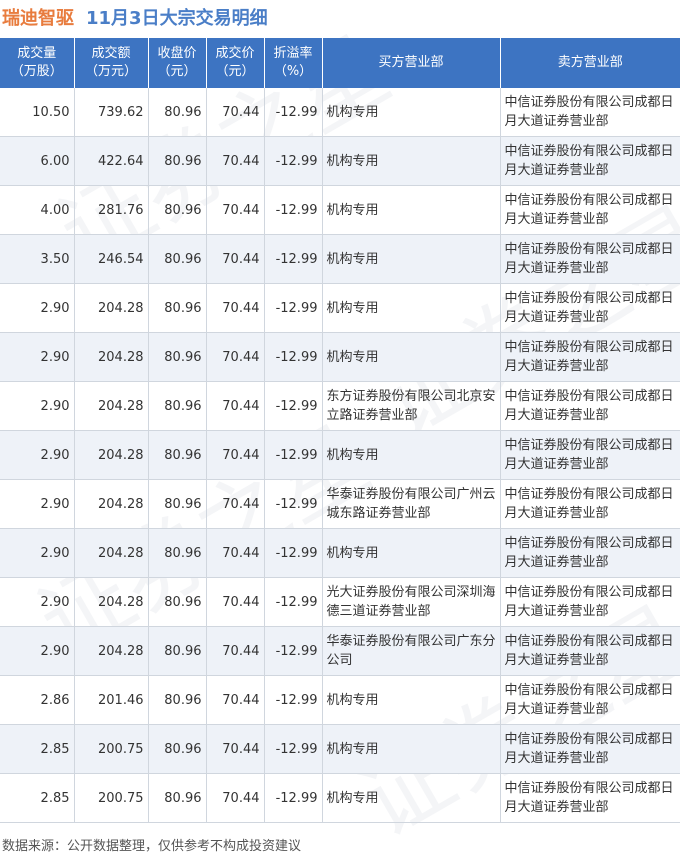 Image resolution: width=680 pixels, height=861 pixels. Describe the element at coordinates (37, 63) in the screenshot. I see `column-header-volume: 成交量 （万股）` at that location.